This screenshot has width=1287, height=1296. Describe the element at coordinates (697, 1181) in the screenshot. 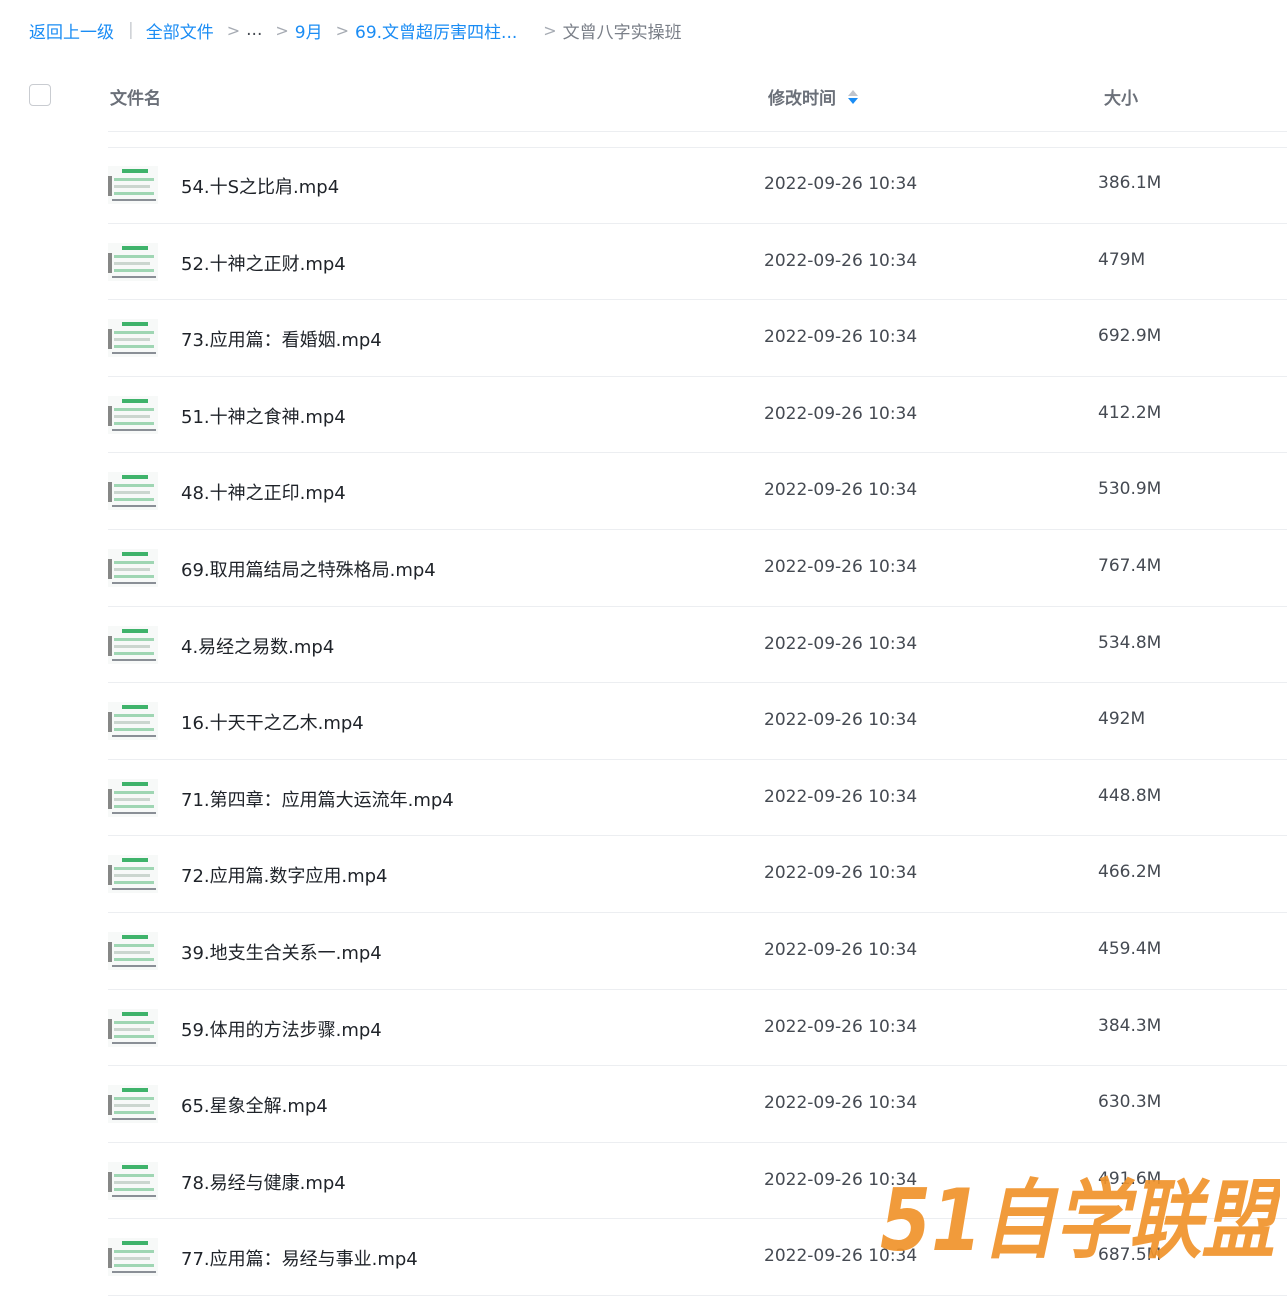

I see `file-row: 78.易经与健康.mp4 2022-09-26 10:34 491.6M` at that location.